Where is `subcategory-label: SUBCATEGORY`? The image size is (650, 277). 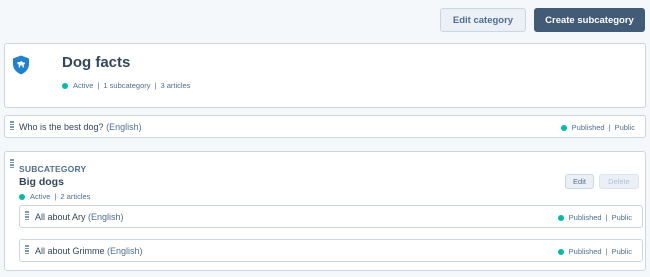 subcategory-label: SUBCATEGORY is located at coordinates (53, 169).